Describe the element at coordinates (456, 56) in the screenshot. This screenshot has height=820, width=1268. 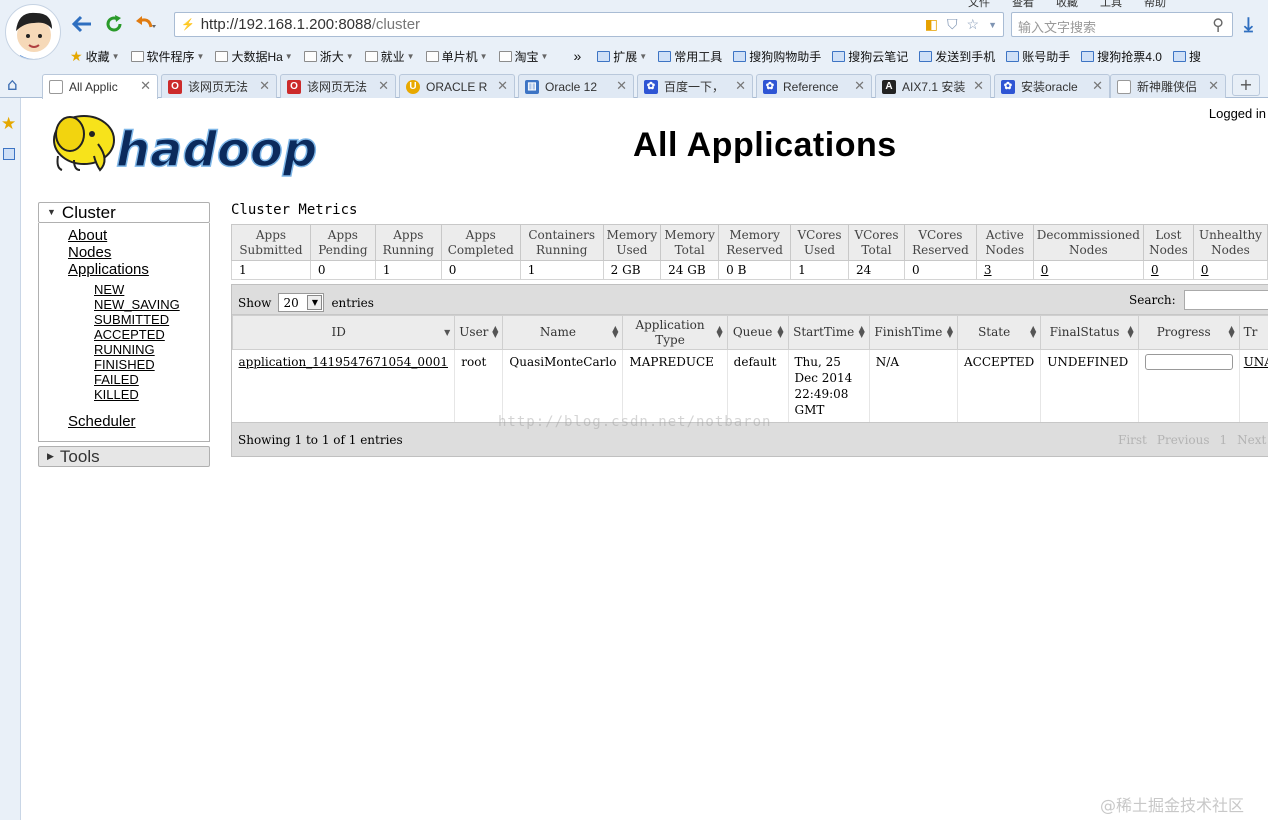
I see `bookmark-folder: 单片机 ▼` at that location.